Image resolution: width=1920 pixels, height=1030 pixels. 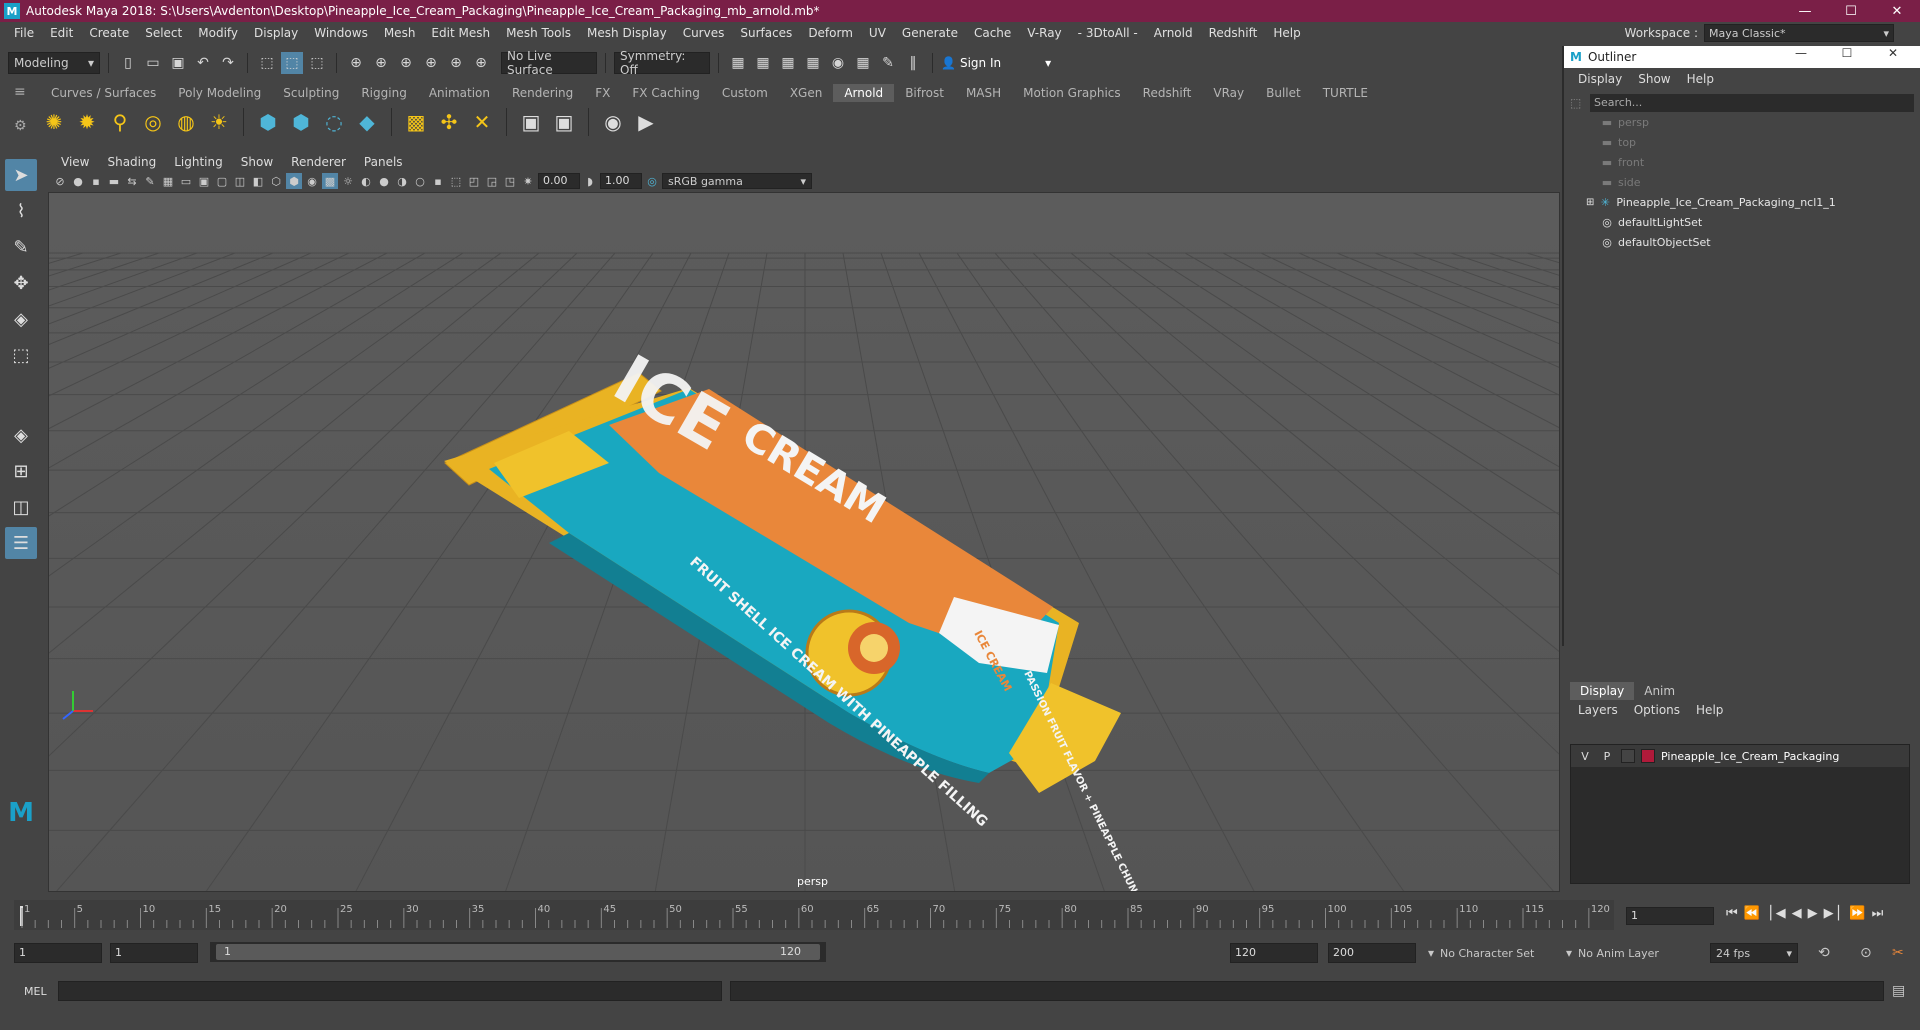 I want to click on camera-select-icon: ⊘, so click(x=60, y=181).